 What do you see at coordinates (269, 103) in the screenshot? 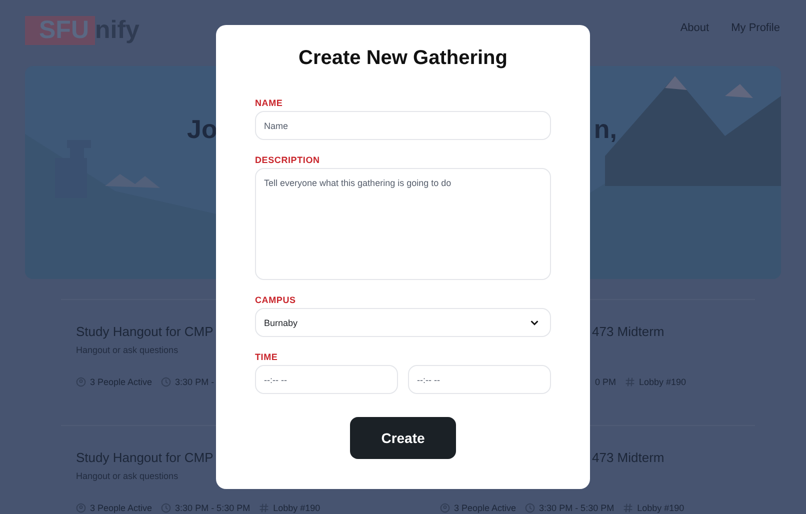
I see `field-label: NAME` at bounding box center [269, 103].